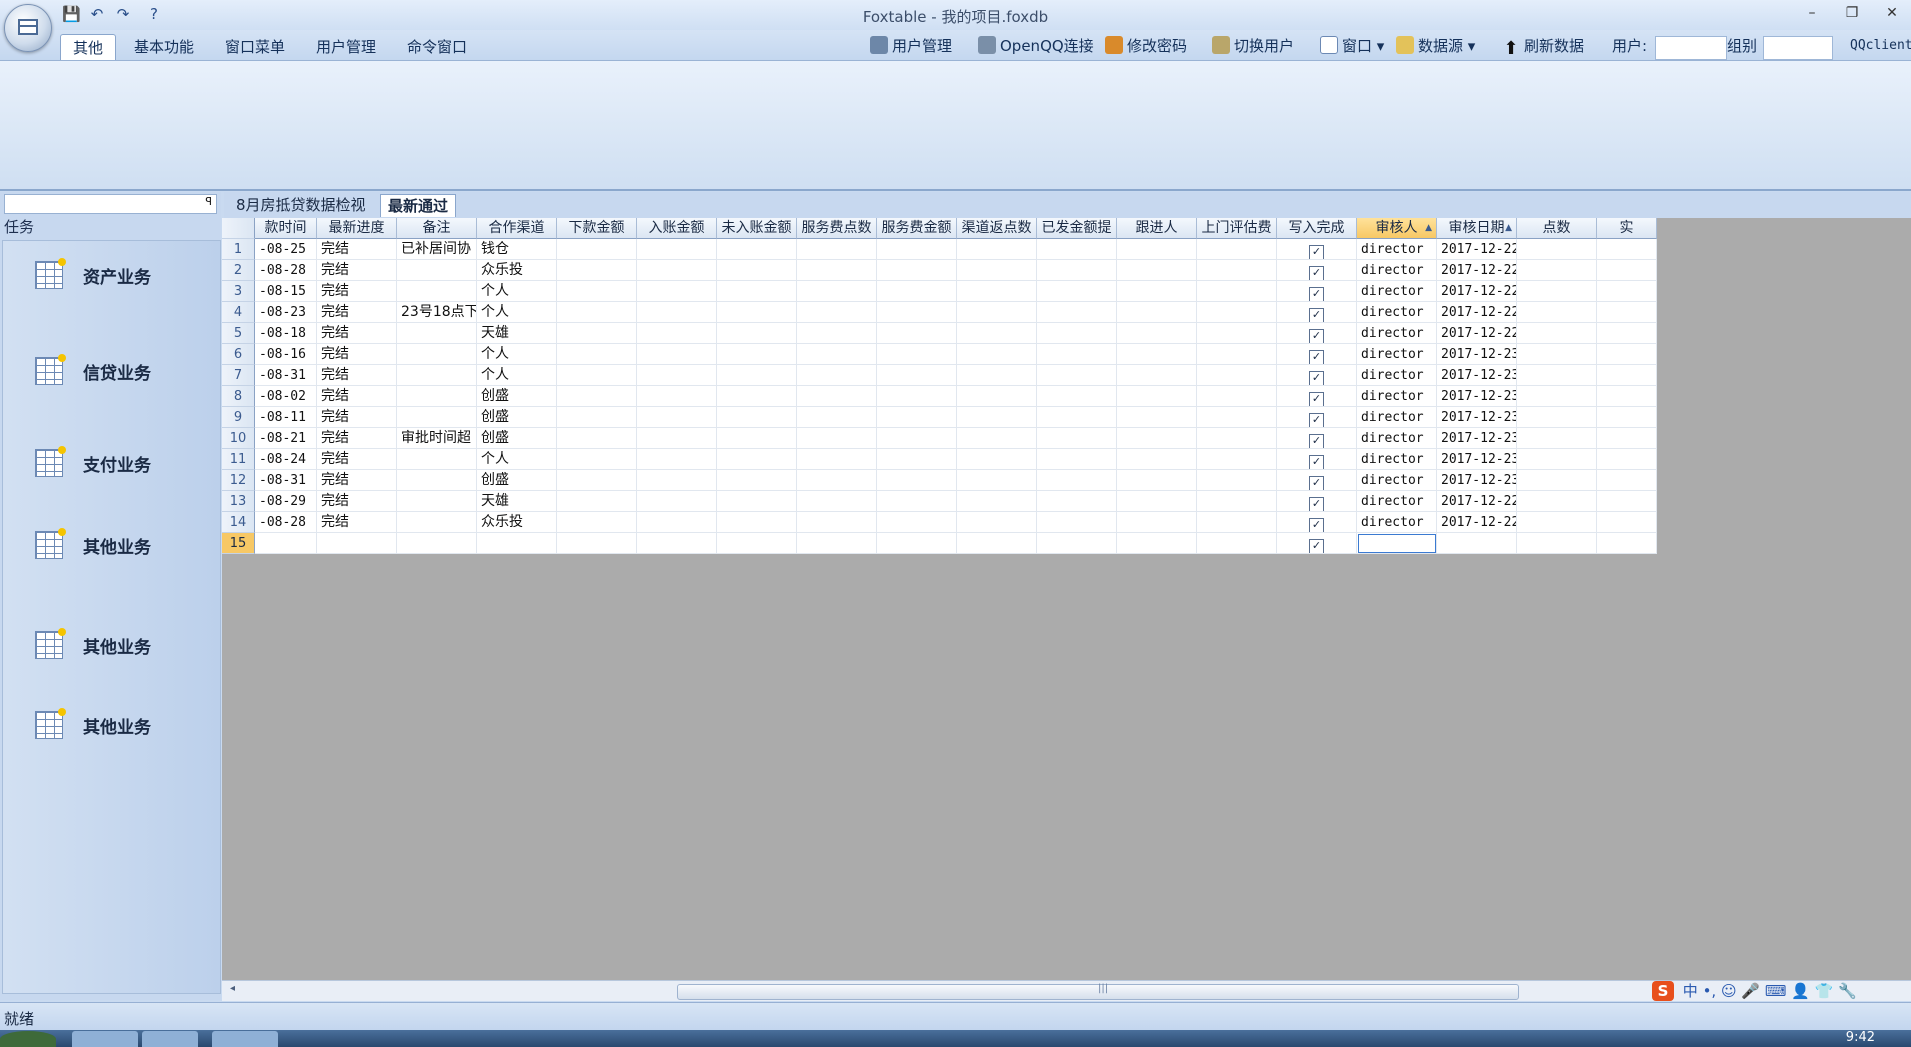 The width and height of the screenshot is (1911, 1047). What do you see at coordinates (1077, 228) in the screenshot?
I see `column-header: 已发金额提` at bounding box center [1077, 228].